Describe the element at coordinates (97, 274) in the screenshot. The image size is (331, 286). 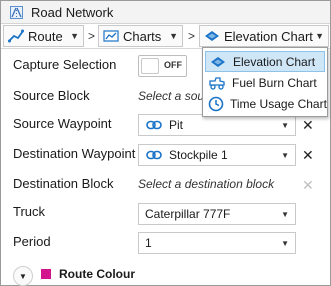
I see `route-colour-label: Route Colour` at that location.